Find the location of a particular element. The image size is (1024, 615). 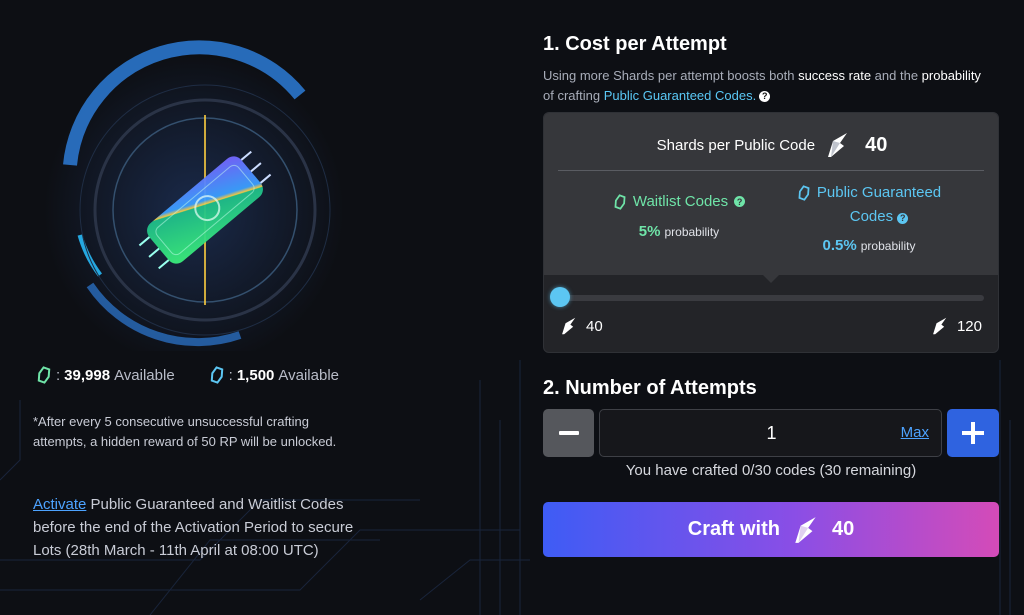

slider-max: 120 is located at coordinates (956, 326).